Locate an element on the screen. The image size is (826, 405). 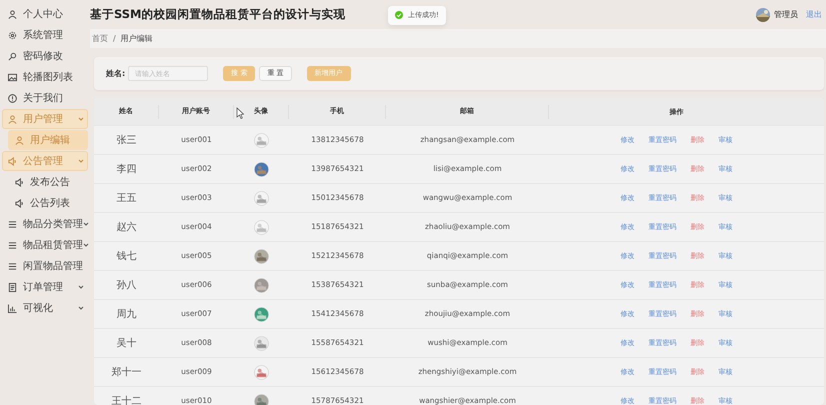
breadcrumb-current: 用户编辑 is located at coordinates (136, 38).